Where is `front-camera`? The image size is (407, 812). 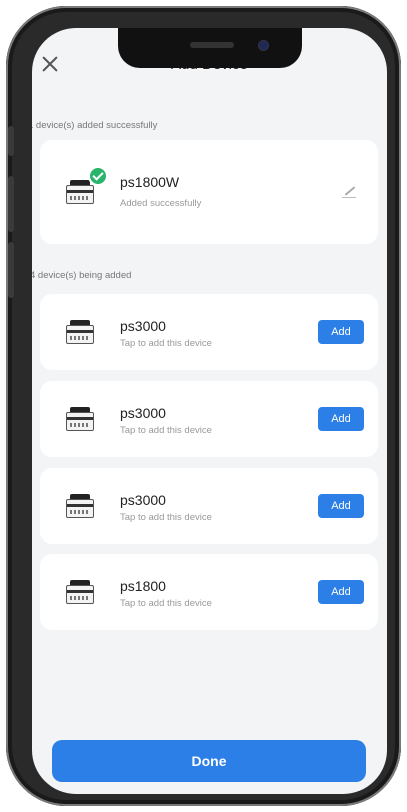
front-camera is located at coordinates (263, 45).